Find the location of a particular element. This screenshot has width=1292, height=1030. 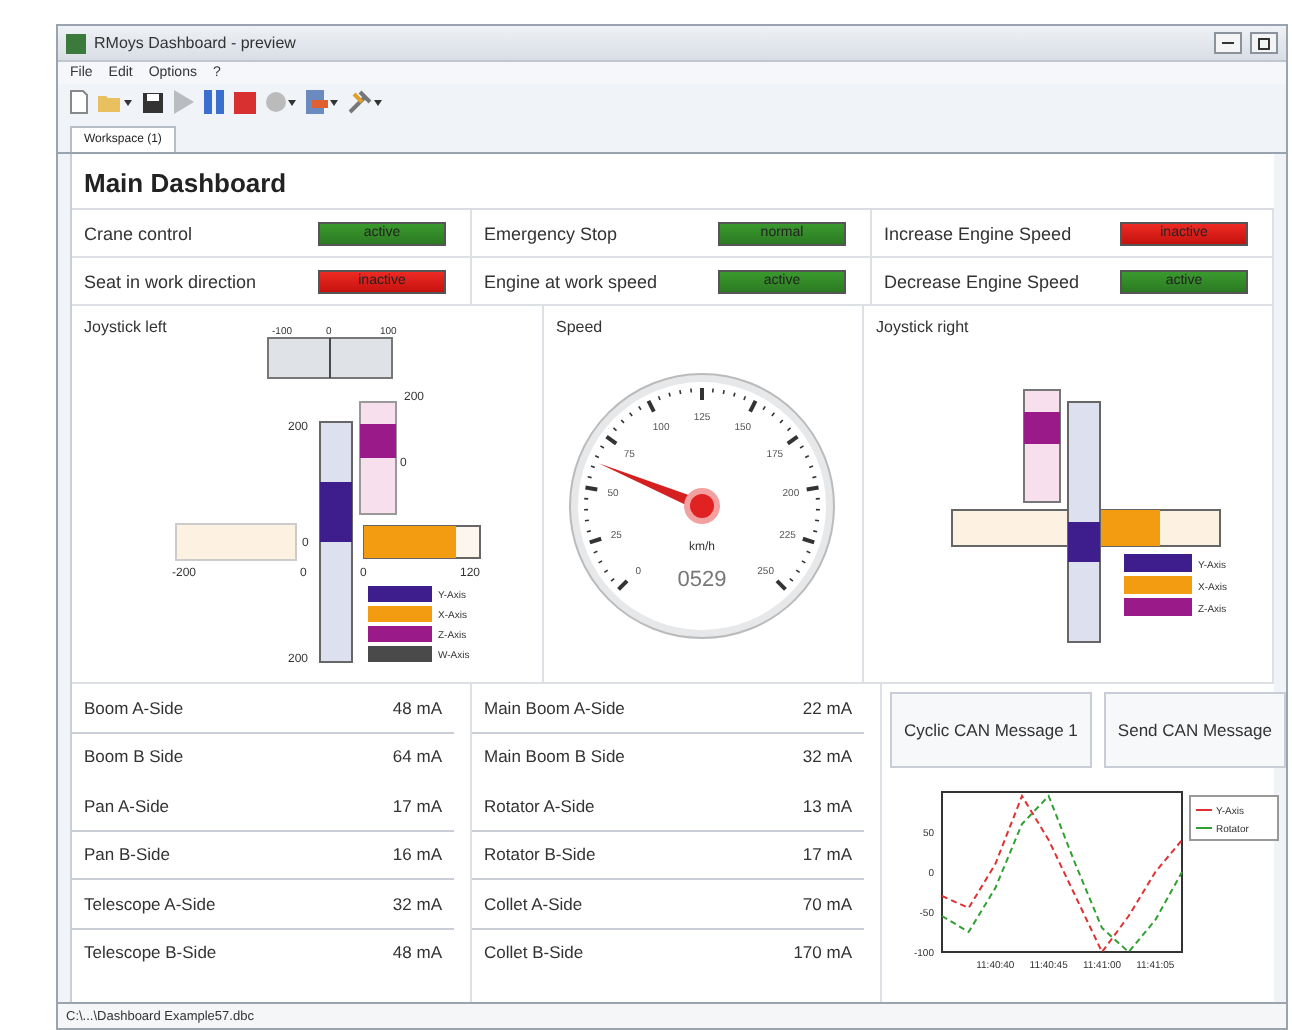

open-folder-button is located at coordinates (115, 102).